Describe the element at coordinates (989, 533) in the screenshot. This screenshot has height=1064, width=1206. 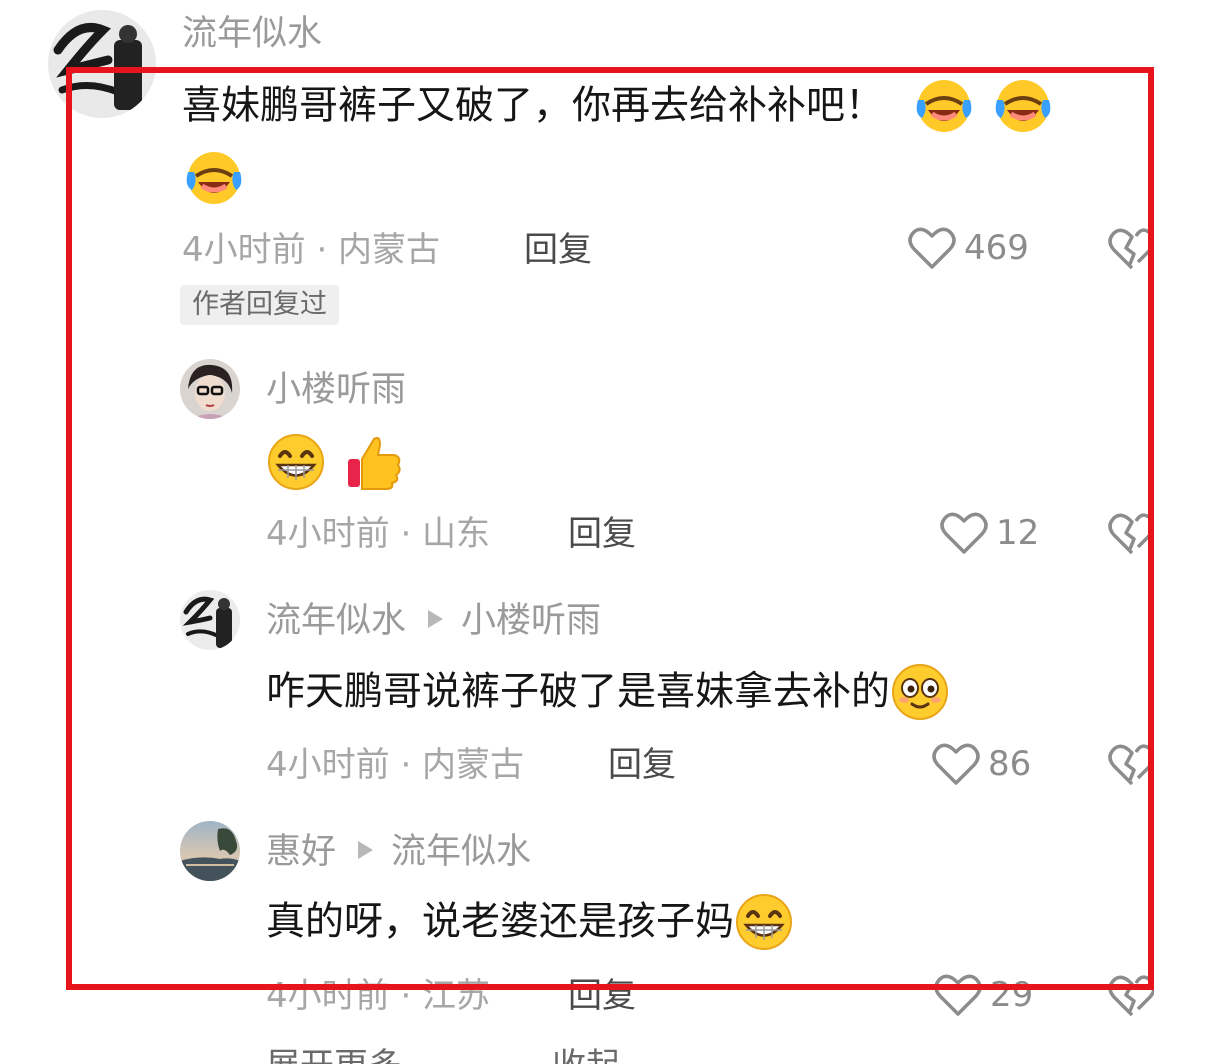
I see `like-button: 12` at that location.